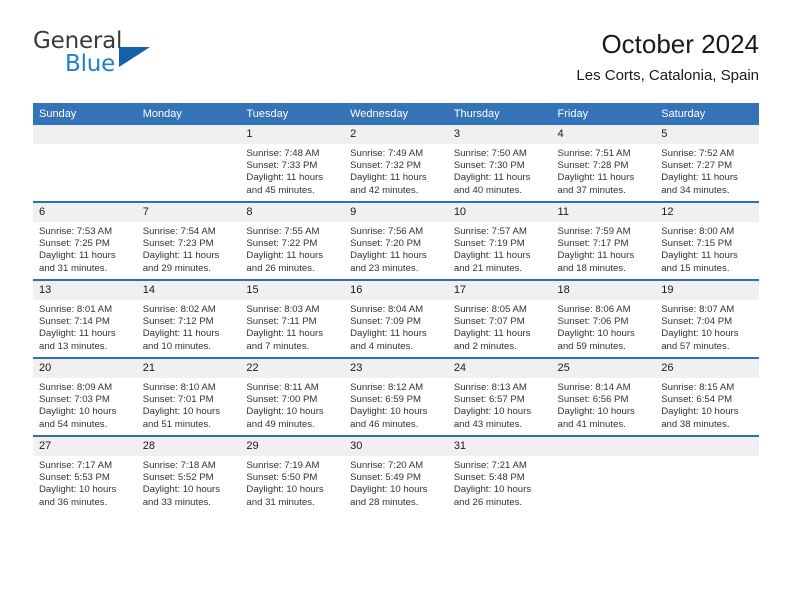 The height and width of the screenshot is (612, 792). Describe the element at coordinates (492, 496) in the screenshot. I see `daylight-text: Daylight: 10 hours and 26 minutes.` at that location.